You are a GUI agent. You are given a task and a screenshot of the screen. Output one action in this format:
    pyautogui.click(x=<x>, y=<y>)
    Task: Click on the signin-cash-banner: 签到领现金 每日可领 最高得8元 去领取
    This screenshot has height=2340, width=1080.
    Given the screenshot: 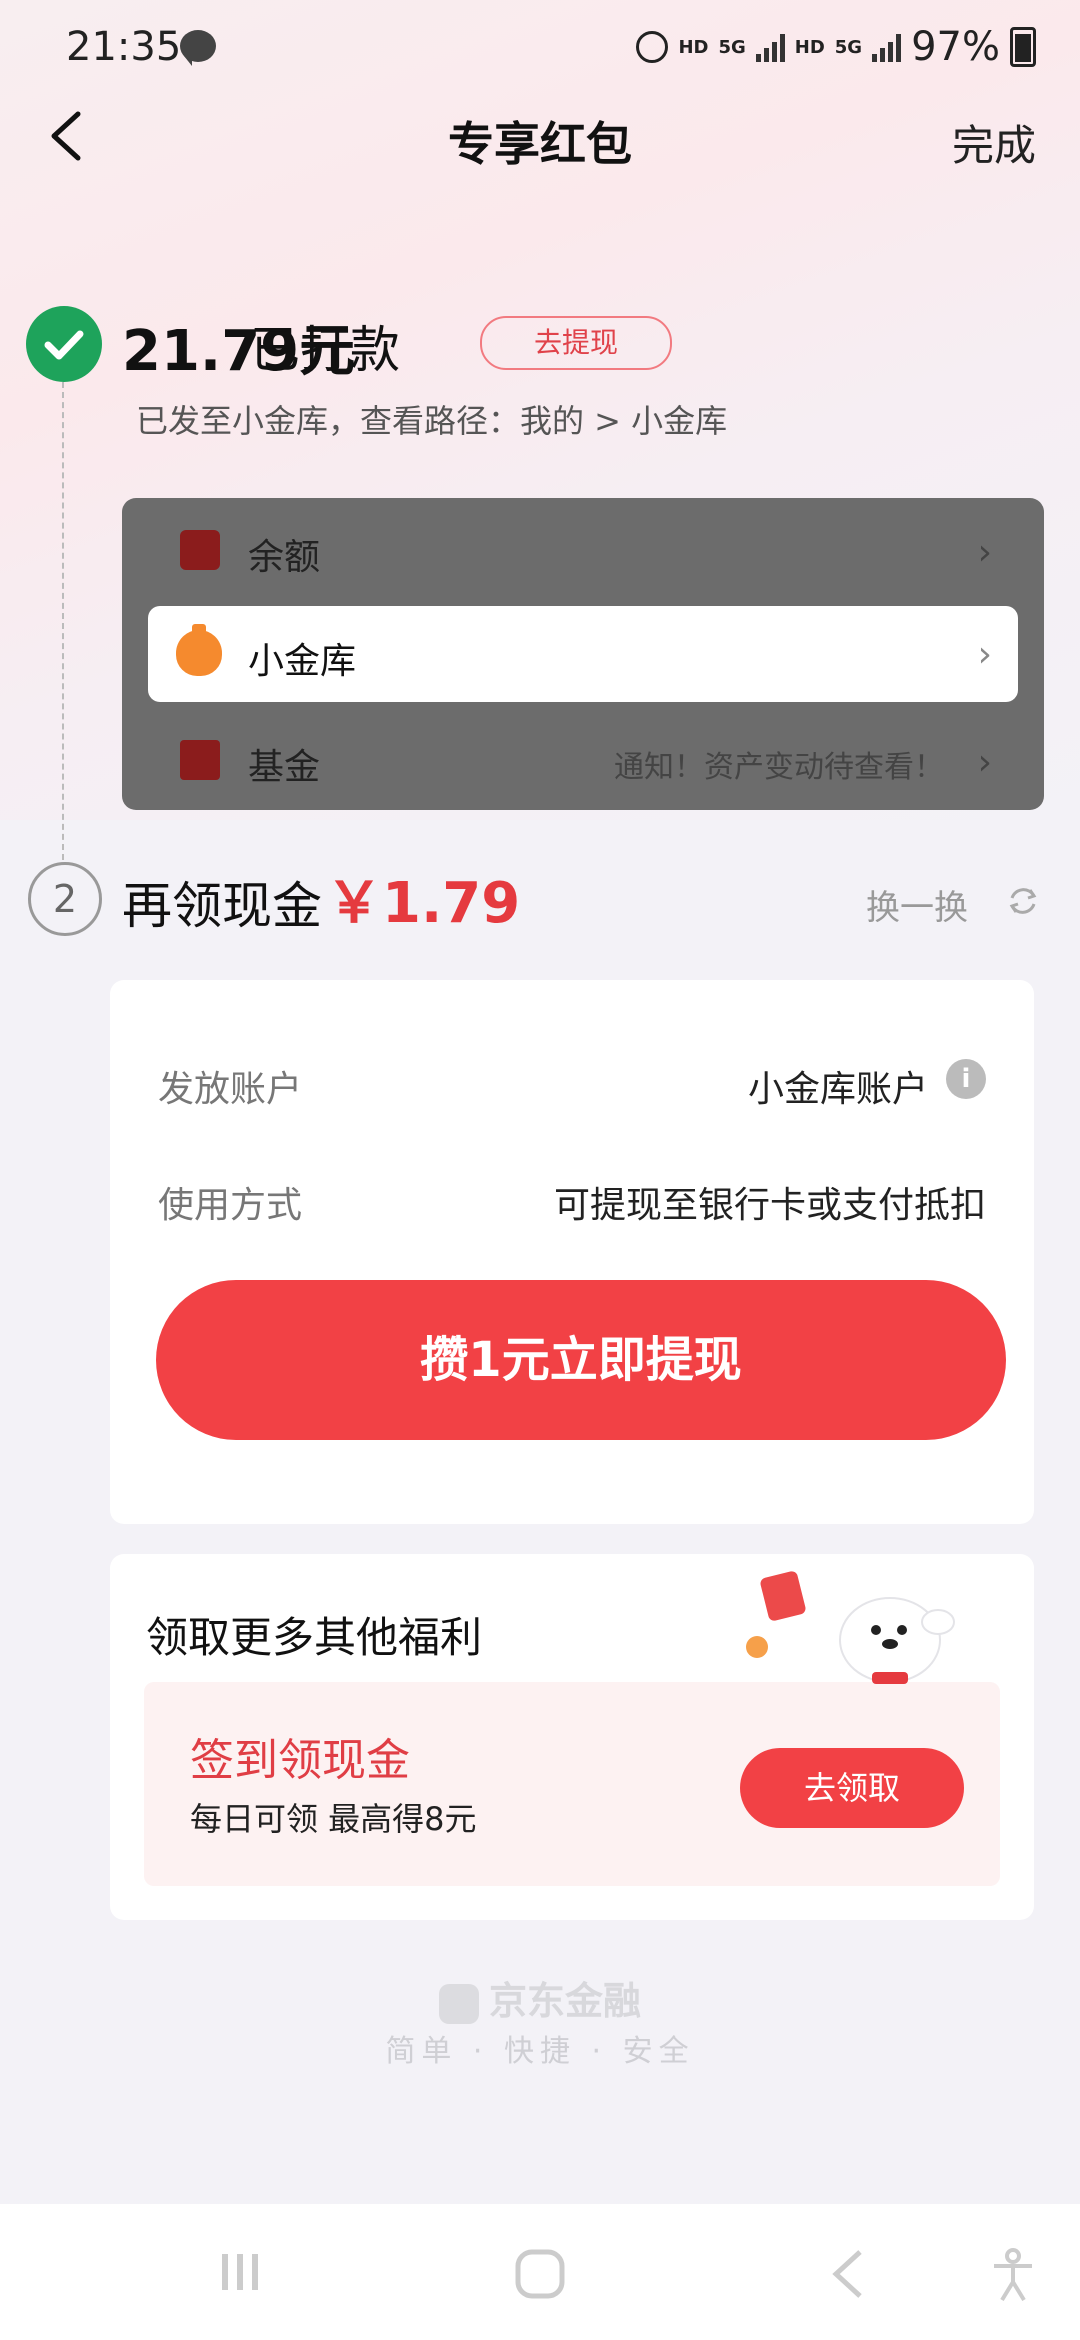 What is the action you would take?
    pyautogui.click(x=572, y=1784)
    